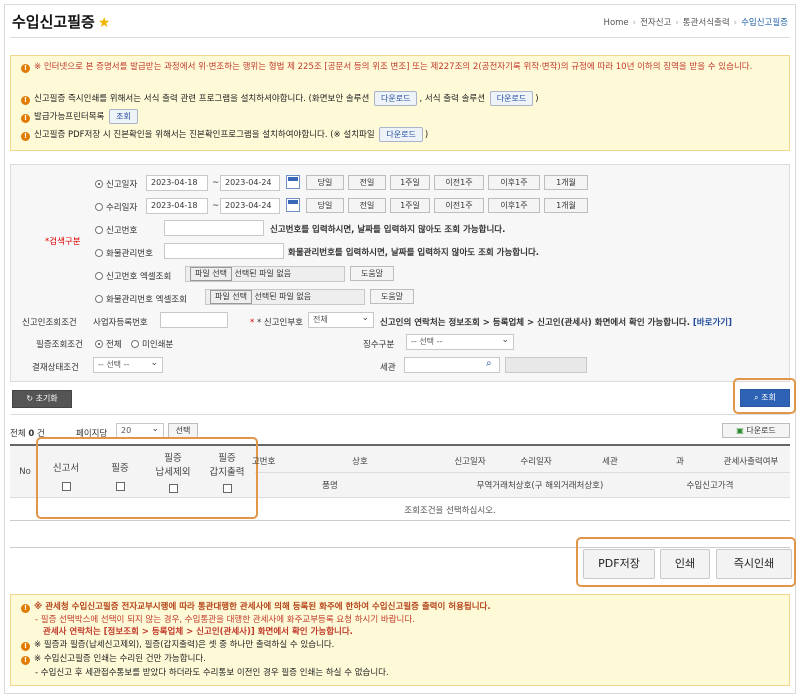 Image resolution: width=800 pixels, height=698 pixels. I want to click on report-date-from: 2023-04-18, so click(177, 183).